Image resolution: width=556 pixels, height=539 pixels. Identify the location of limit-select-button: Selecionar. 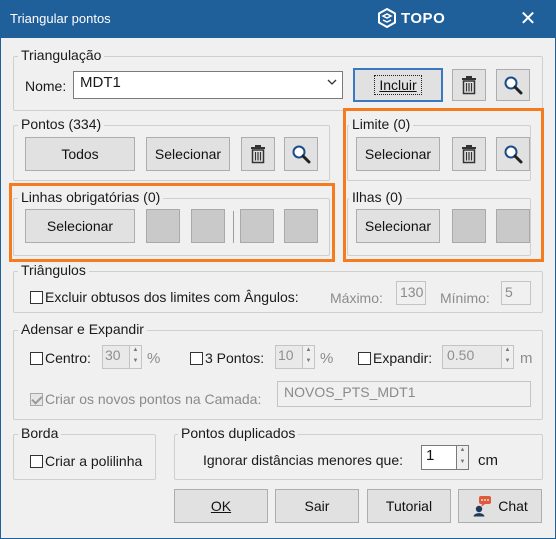
(398, 154).